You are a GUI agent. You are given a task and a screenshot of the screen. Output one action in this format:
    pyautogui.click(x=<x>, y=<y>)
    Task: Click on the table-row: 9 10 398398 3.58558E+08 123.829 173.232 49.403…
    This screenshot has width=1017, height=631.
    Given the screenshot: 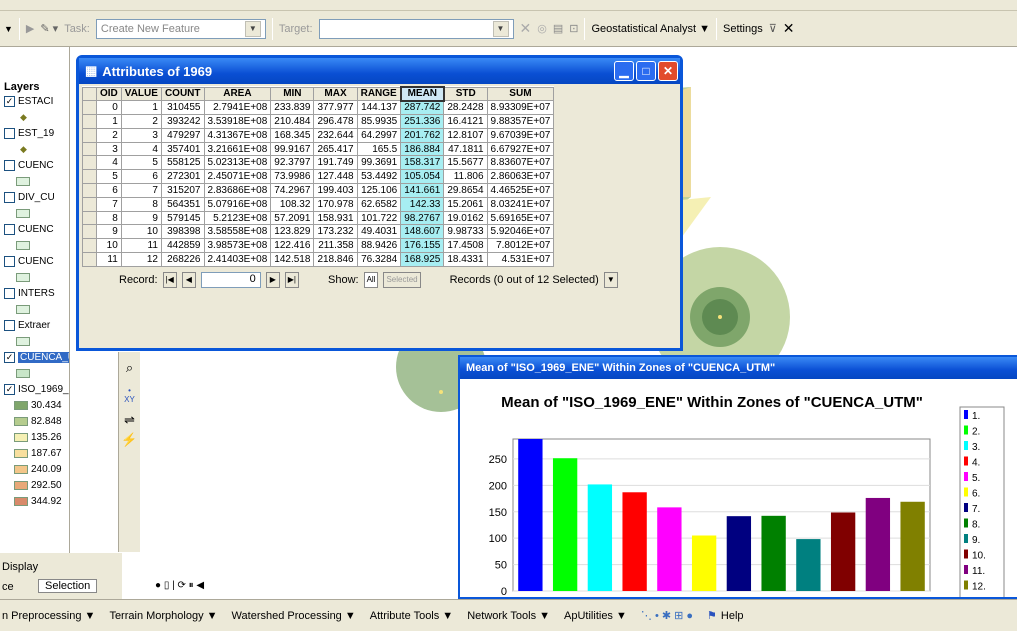 What is the action you would take?
    pyautogui.click(x=318, y=232)
    